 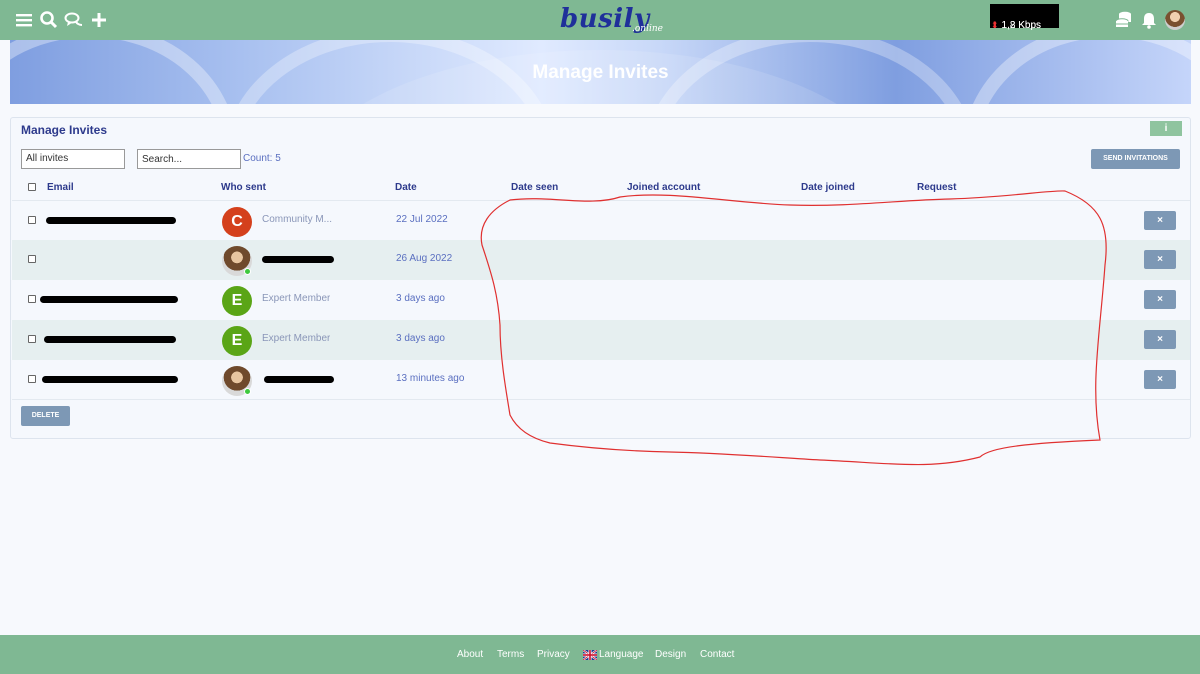 What do you see at coordinates (600, 20) in the screenshot?
I see `top-bar: busily .online ⬇ 1,8 Kbps ⬆ 1,2 Kbps` at bounding box center [600, 20].